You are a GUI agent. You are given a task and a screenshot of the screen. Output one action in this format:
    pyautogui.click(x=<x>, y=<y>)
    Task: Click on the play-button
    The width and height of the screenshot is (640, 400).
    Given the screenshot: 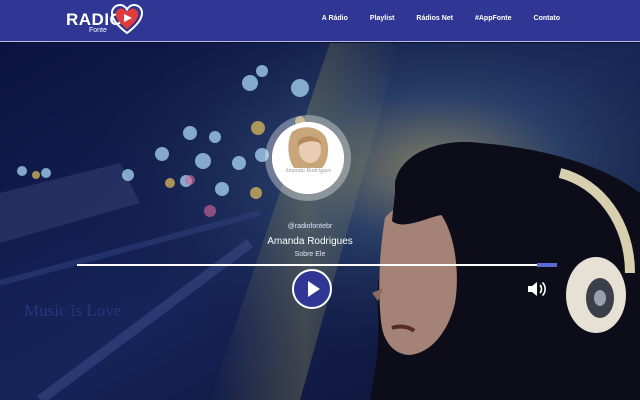 What is the action you would take?
    pyautogui.click(x=312, y=289)
    